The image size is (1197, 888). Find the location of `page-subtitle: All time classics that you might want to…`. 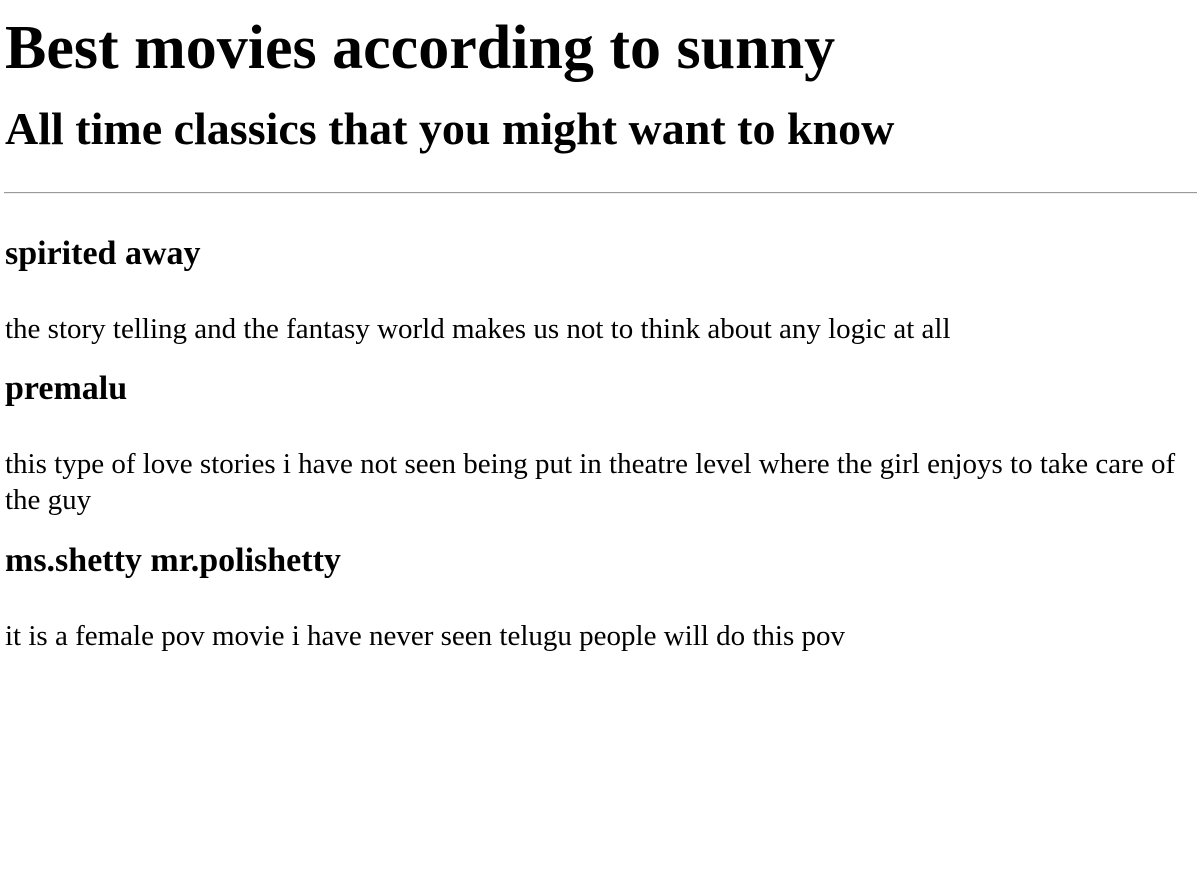

page-subtitle: All time classics that you might want to… is located at coordinates (450, 128).